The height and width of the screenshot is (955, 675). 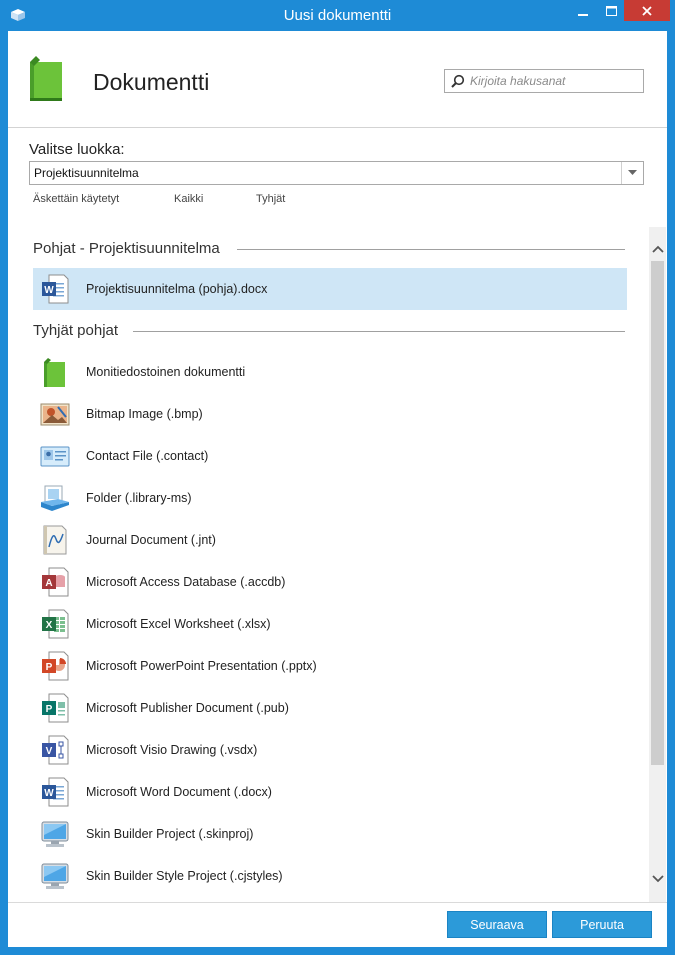 I want to click on list-item-label: Folder (.library-ms), so click(x=139, y=498).